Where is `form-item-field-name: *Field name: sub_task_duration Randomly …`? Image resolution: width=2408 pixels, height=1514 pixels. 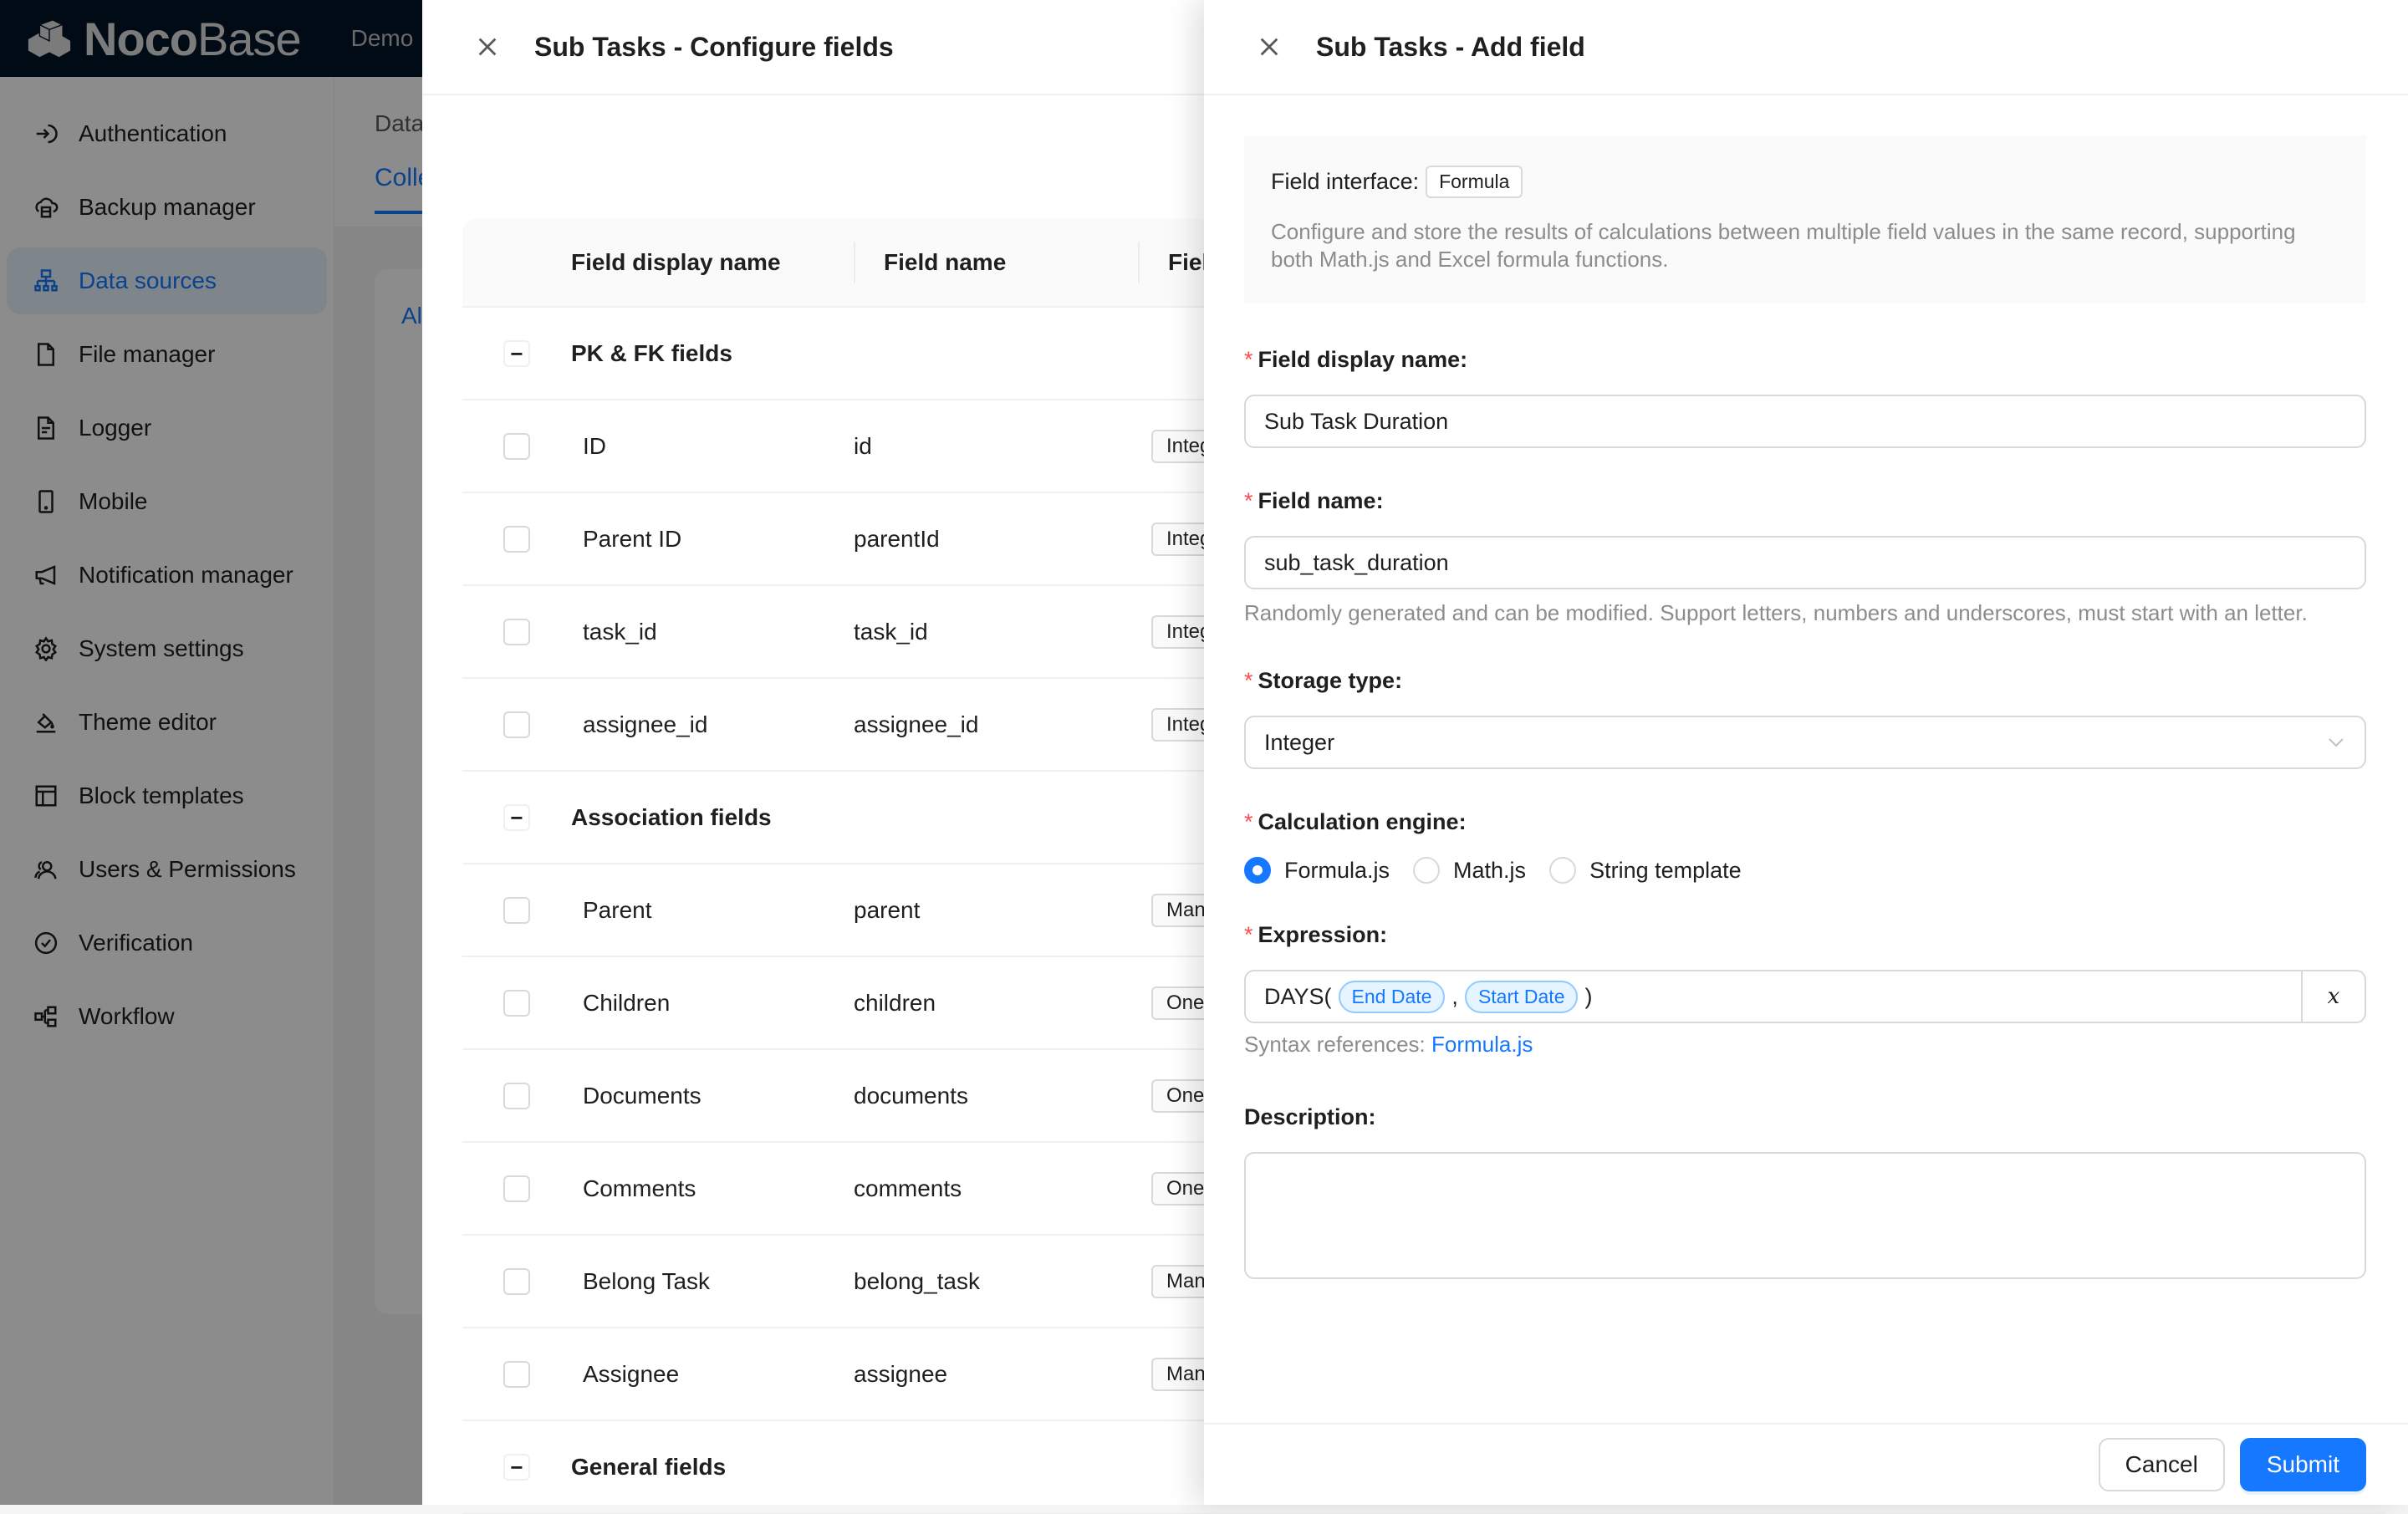 form-item-field-name: *Field name: sub_task_duration Randomly … is located at coordinates (1805, 559).